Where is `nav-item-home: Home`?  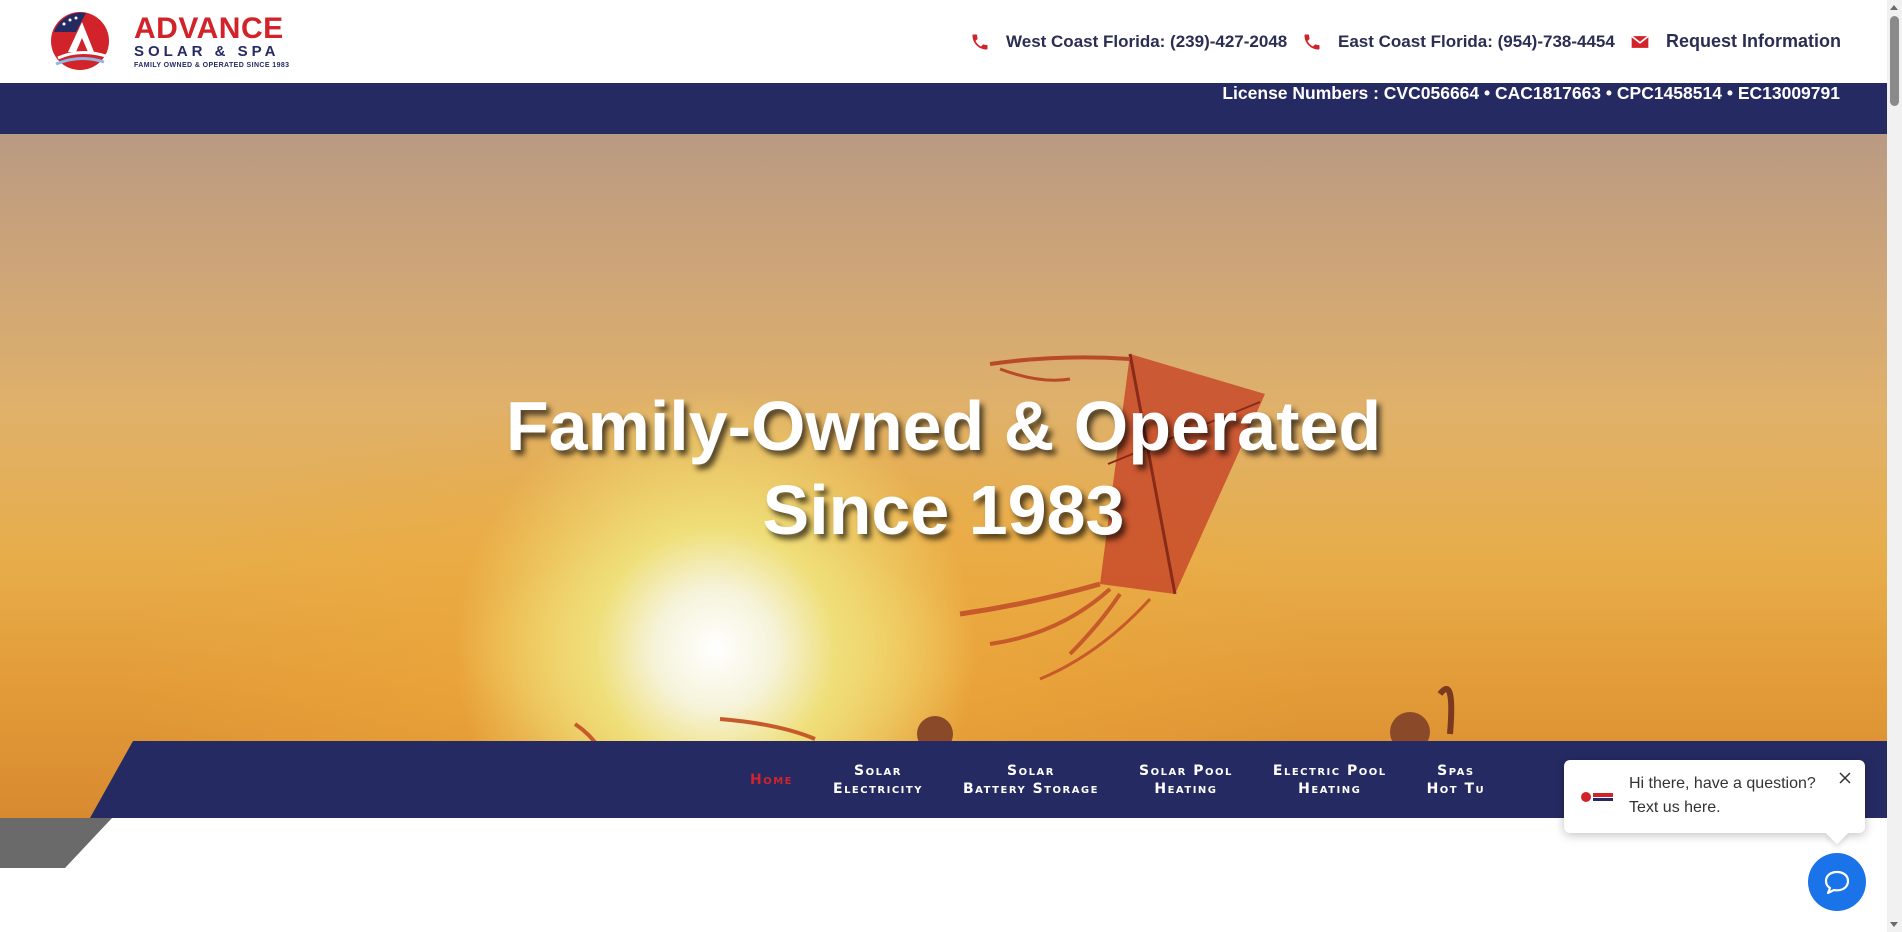
nav-item-home: Home is located at coordinates (771, 780).